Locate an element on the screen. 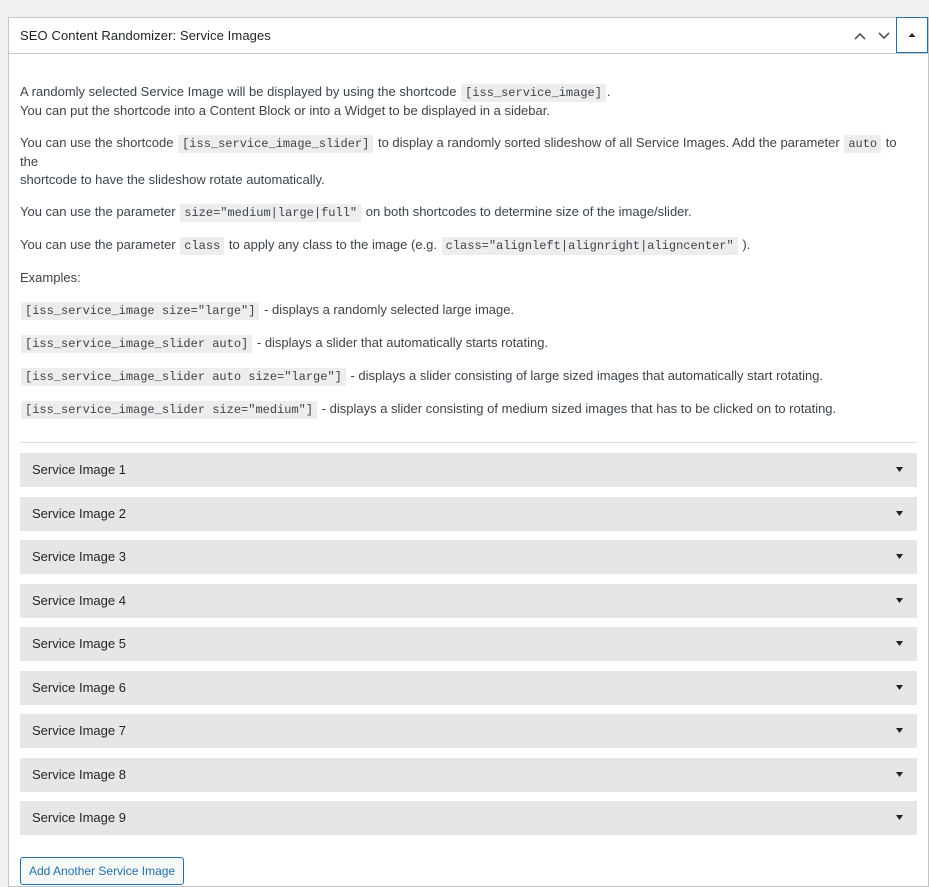 Image resolution: width=929 pixels, height=887 pixels. chevron-down-icon is located at coordinates (884, 35).